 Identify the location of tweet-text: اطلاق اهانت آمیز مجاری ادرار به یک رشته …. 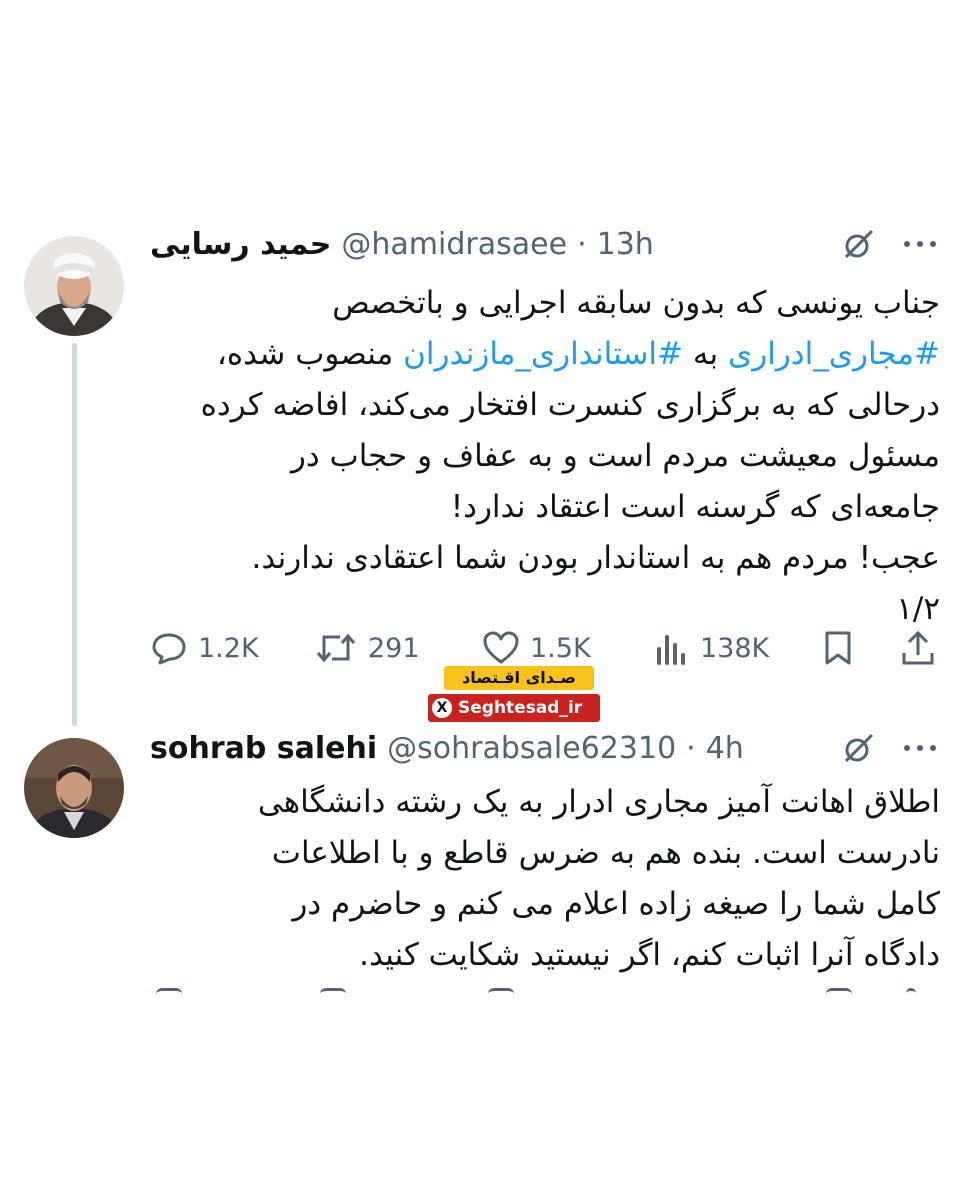
(540, 879).